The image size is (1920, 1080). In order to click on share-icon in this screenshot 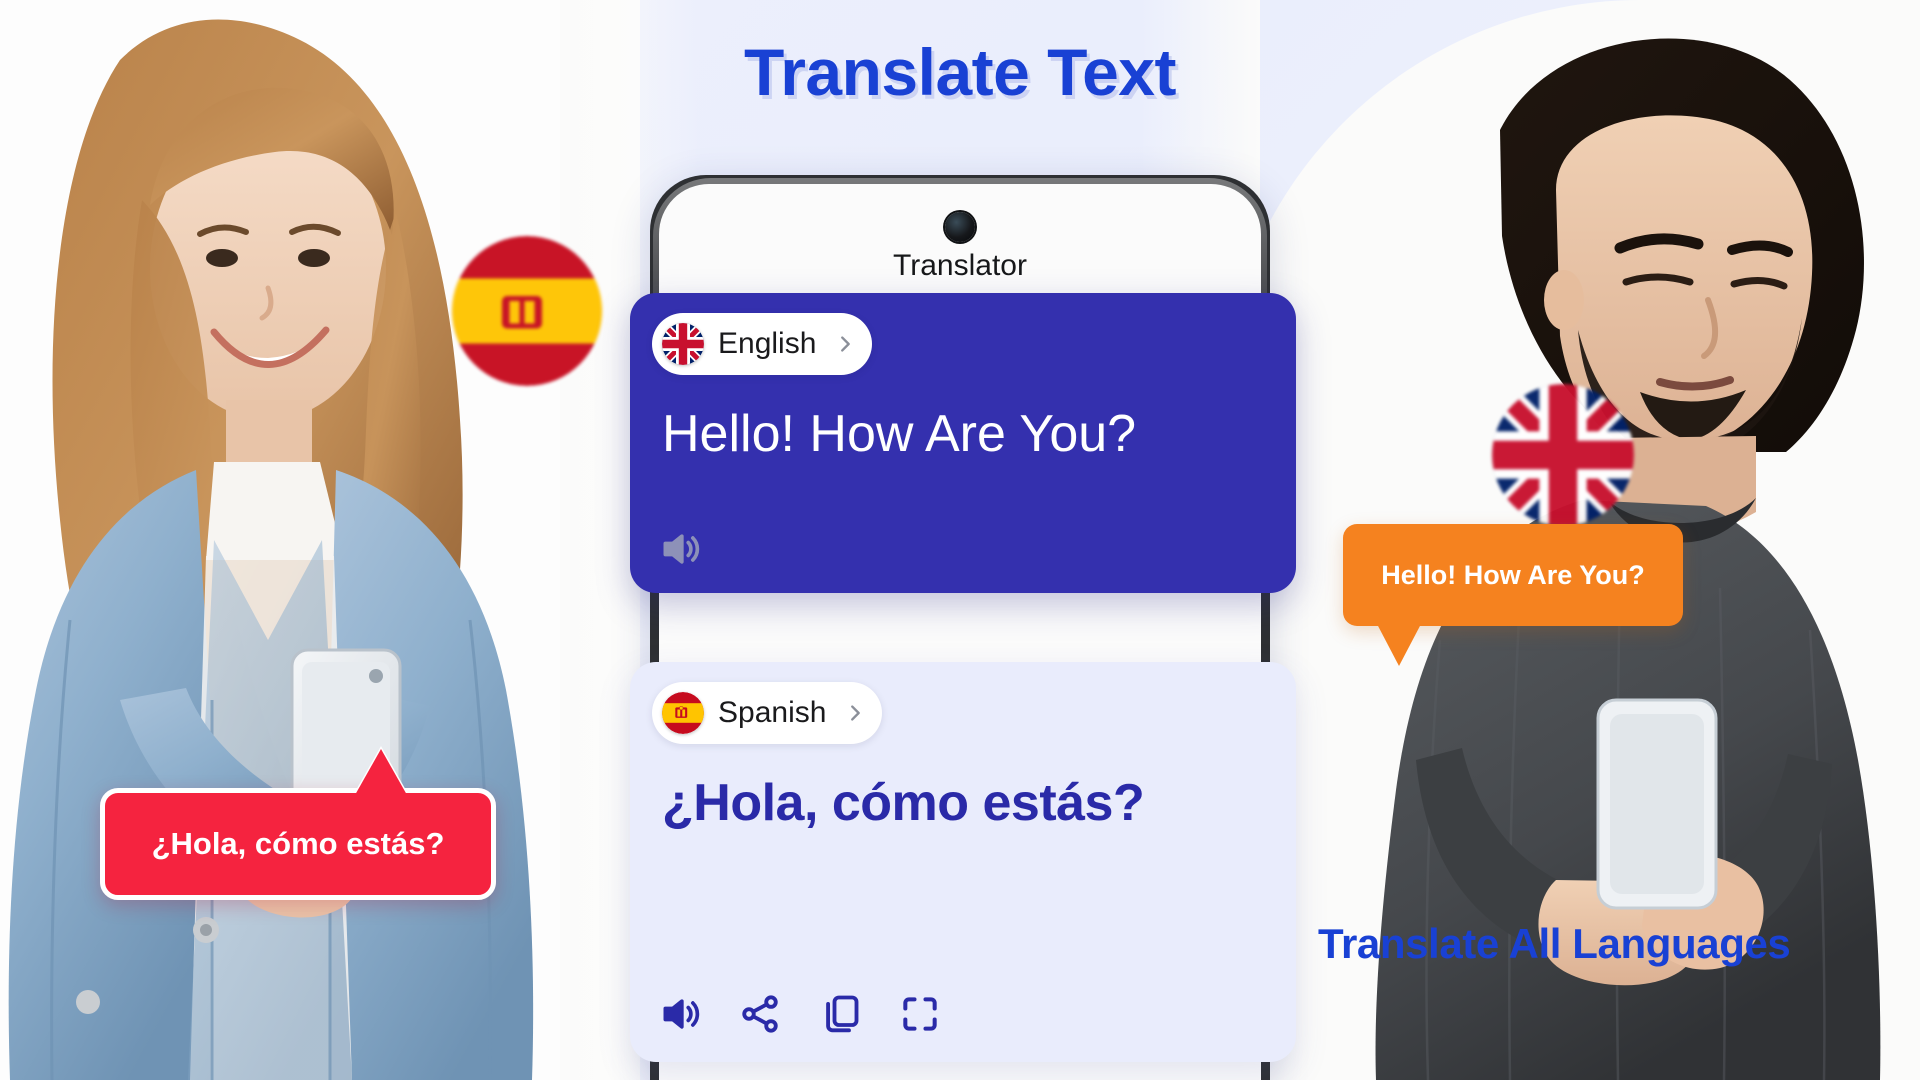, I will do `click(760, 1014)`.